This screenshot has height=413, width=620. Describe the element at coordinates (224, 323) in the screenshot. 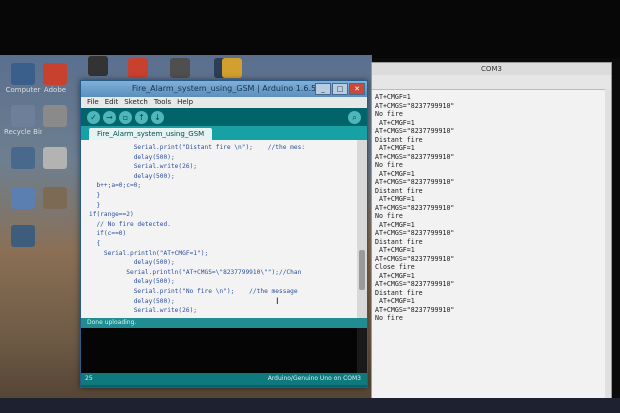

I see `status-bar: Done uploading.` at that location.